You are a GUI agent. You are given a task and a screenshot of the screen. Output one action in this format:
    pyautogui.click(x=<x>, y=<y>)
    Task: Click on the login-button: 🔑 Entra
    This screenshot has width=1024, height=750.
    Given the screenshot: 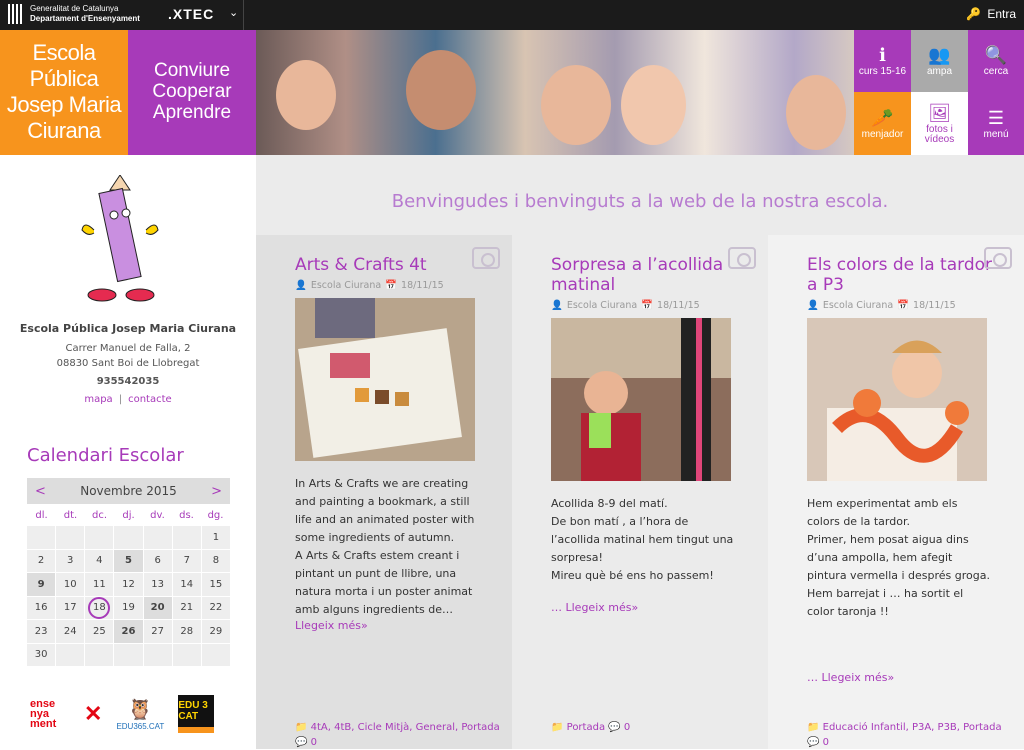 What is the action you would take?
    pyautogui.click(x=991, y=14)
    